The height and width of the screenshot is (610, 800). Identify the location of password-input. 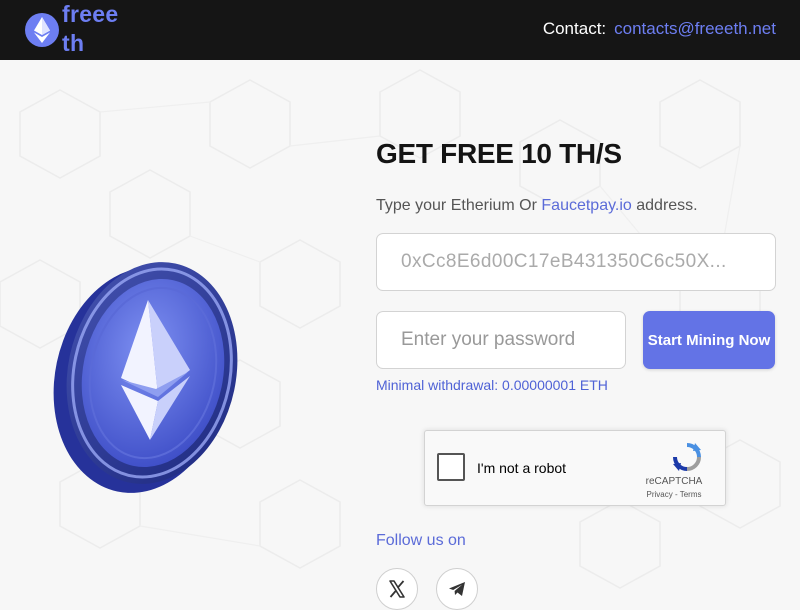
(501, 340).